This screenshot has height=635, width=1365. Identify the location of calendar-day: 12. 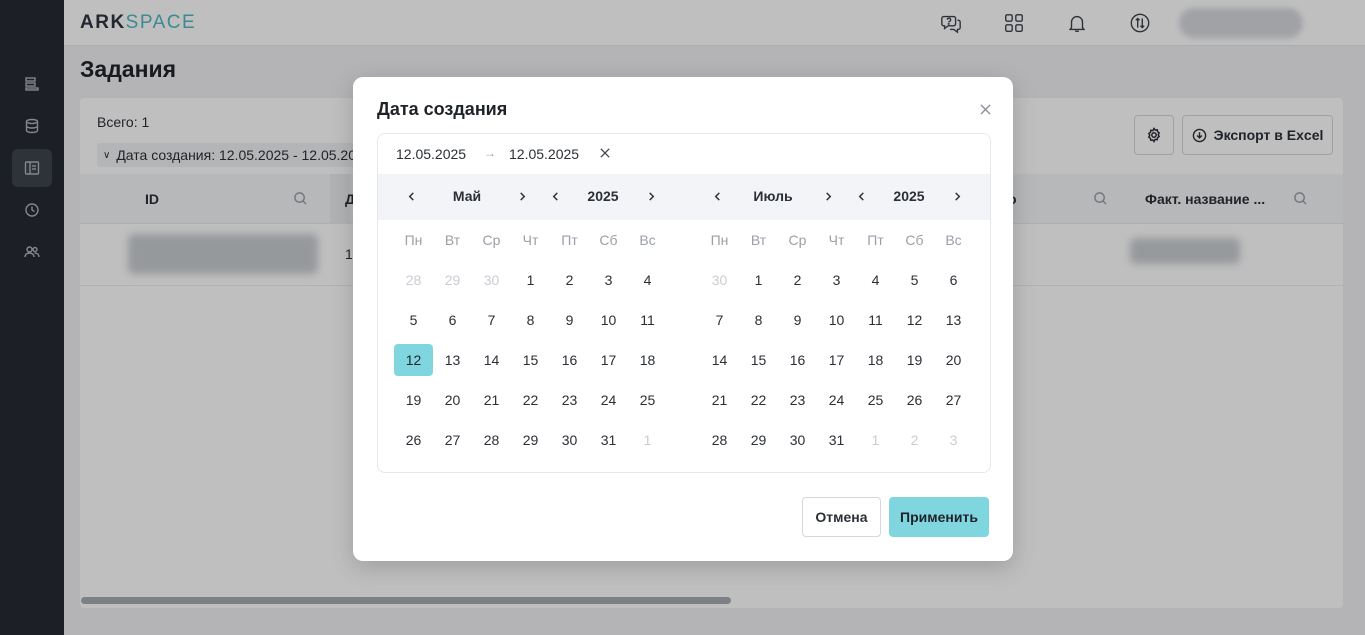
(914, 320).